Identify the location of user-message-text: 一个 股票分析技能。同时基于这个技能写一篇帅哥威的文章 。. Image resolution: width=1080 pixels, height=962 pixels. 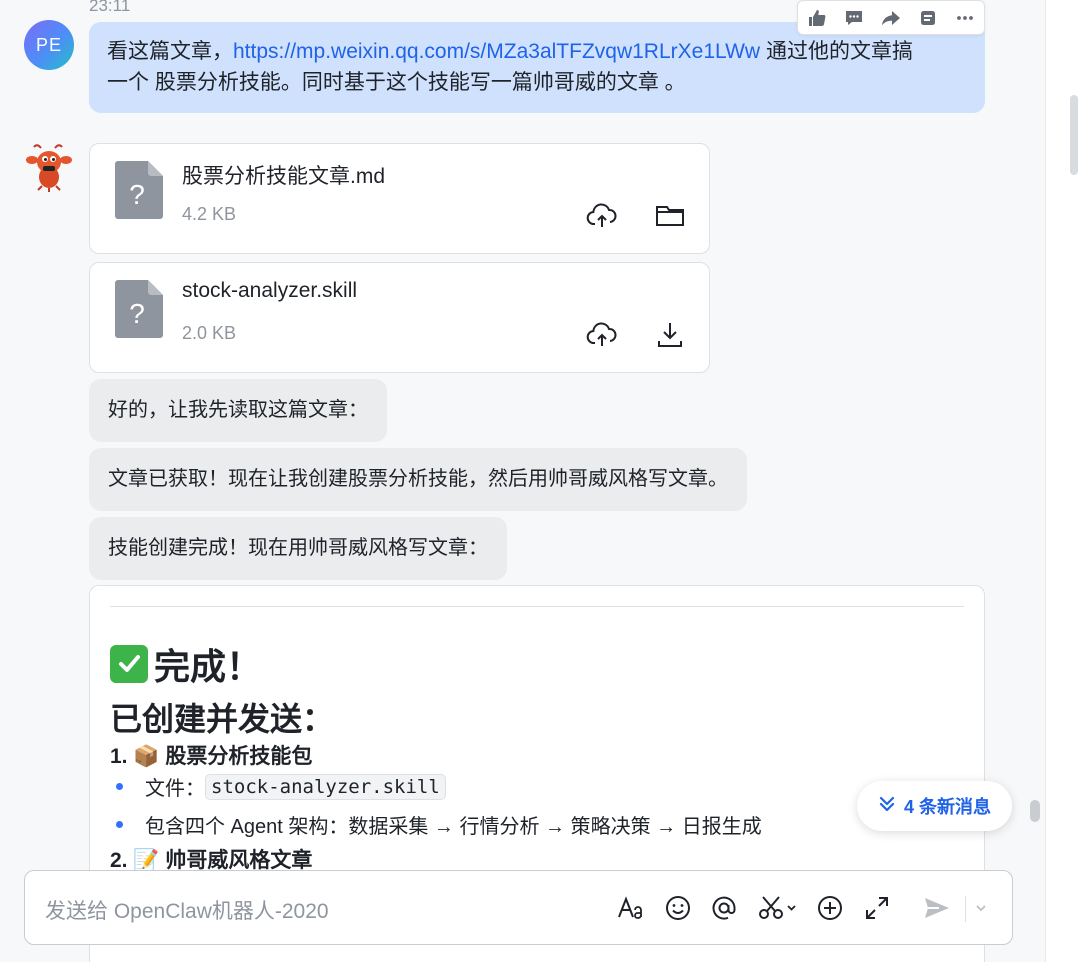
(396, 82).